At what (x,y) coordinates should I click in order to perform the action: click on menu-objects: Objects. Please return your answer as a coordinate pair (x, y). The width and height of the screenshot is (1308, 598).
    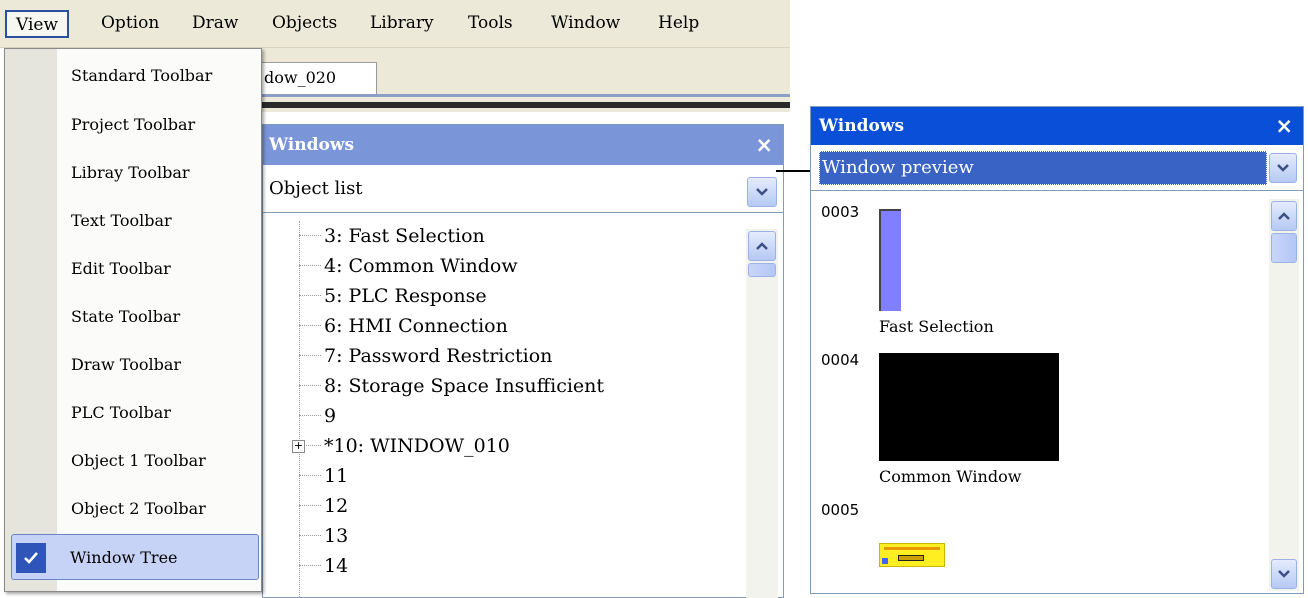
    Looking at the image, I should click on (304, 24).